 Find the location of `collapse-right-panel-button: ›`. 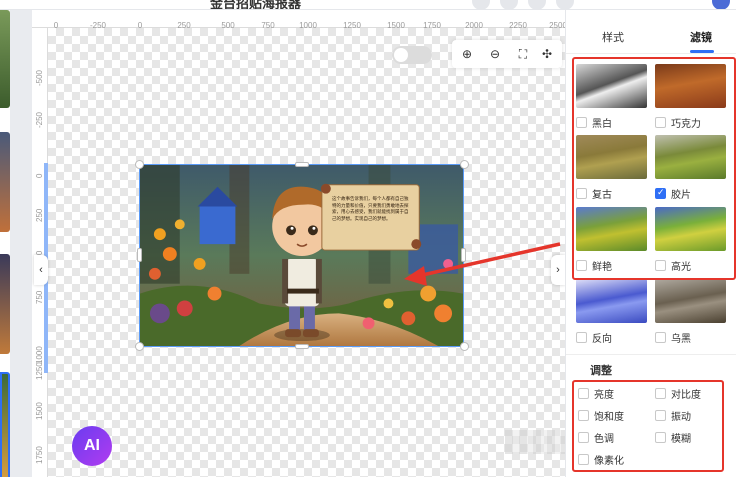

collapse-right-panel-button: › is located at coordinates (558, 270).